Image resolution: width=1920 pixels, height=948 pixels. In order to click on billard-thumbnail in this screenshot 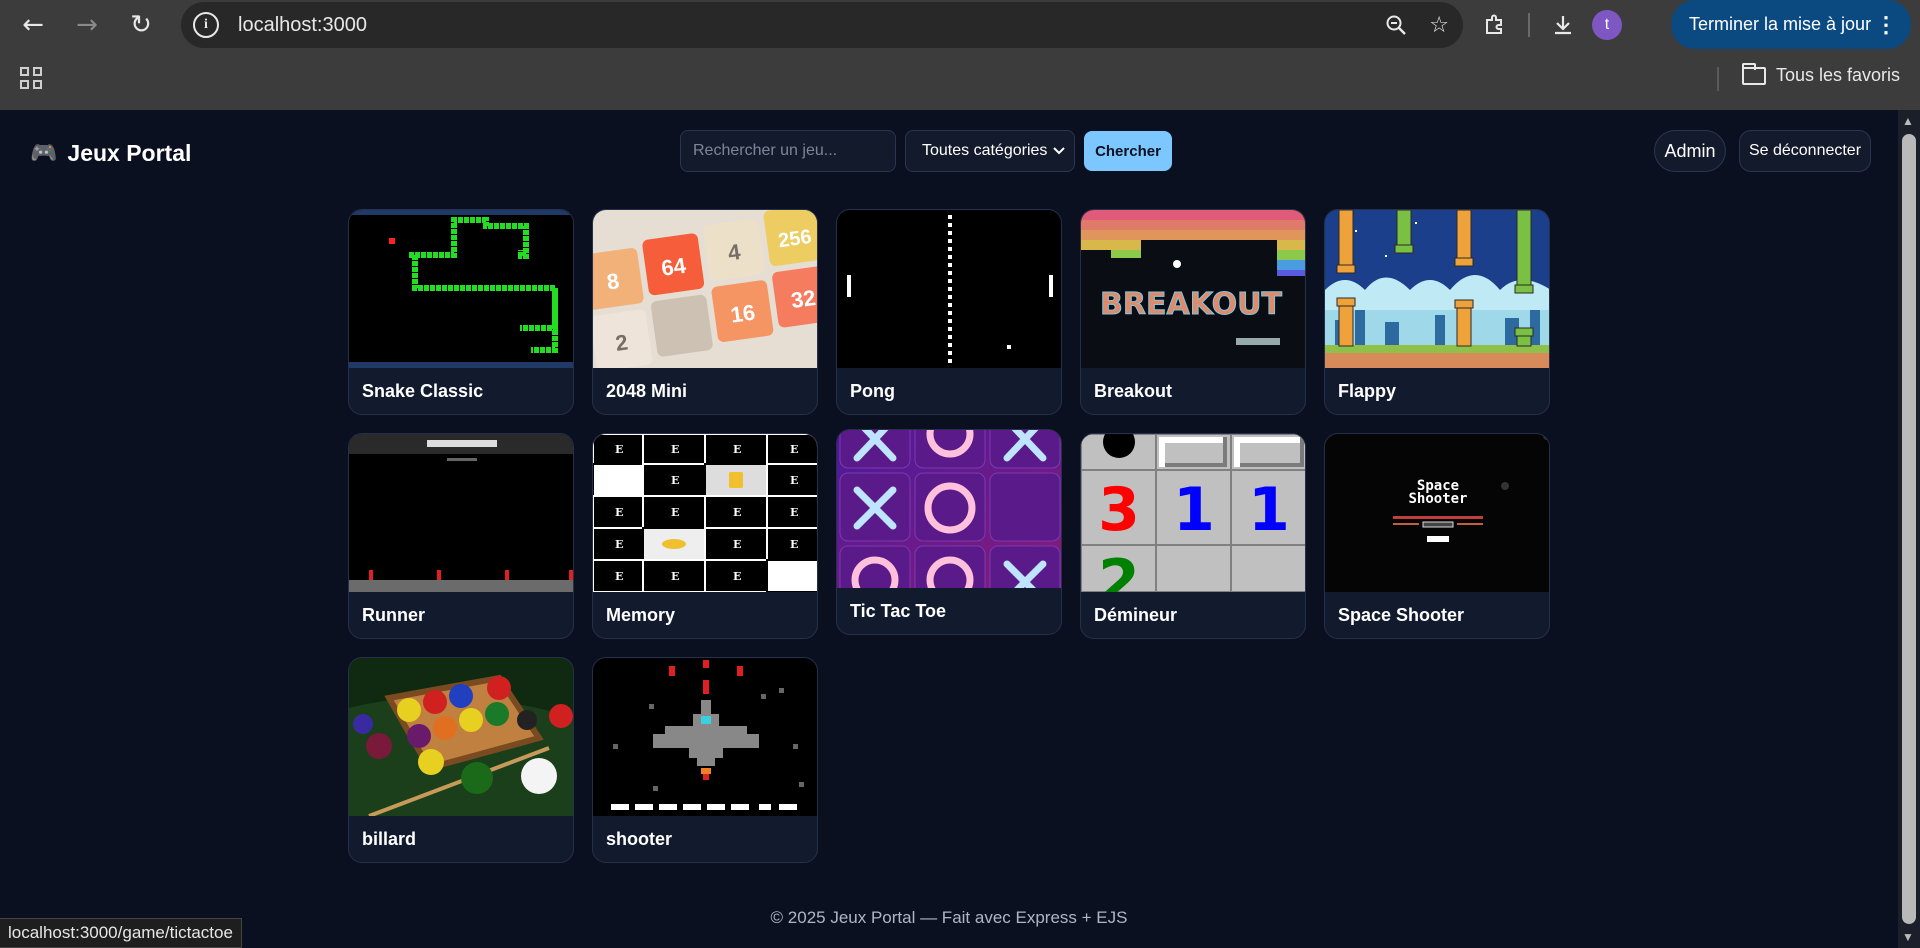, I will do `click(461, 737)`.